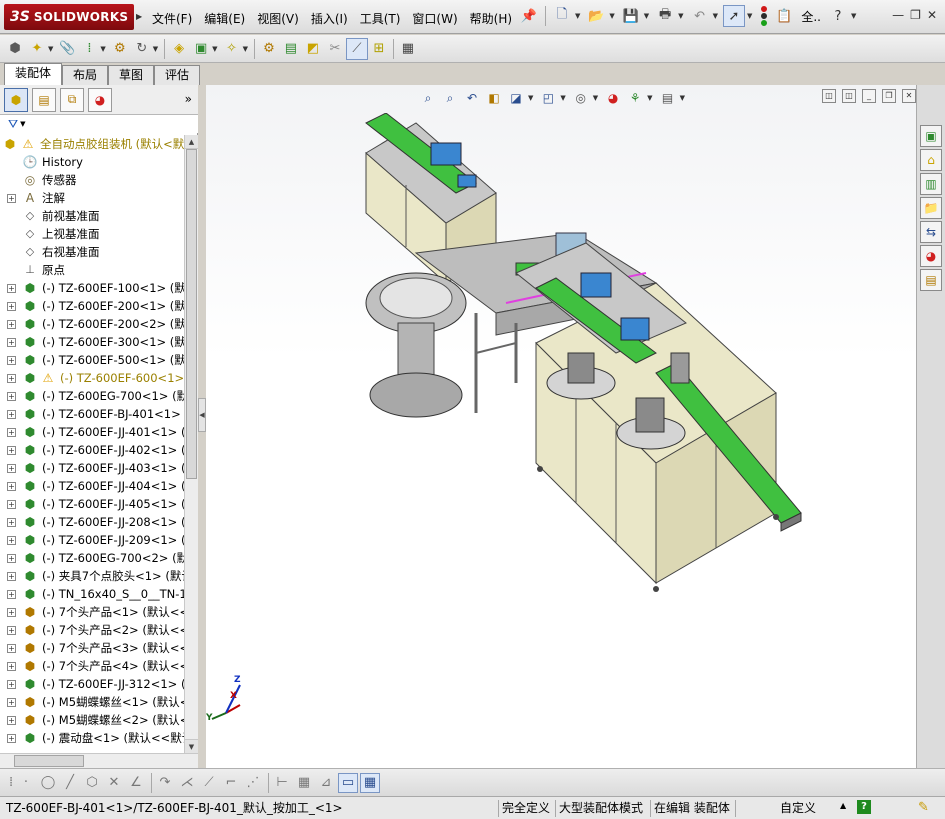 This screenshot has width=945, height=819. What do you see at coordinates (829, 96) in the screenshot?
I see `split-view-icon: ◫` at bounding box center [829, 96].